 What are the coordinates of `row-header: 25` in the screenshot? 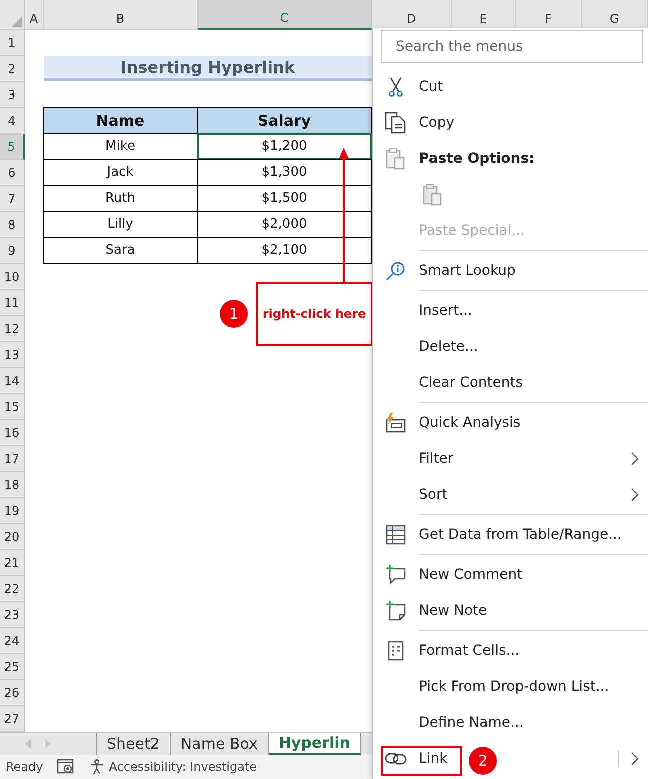 It's located at (12, 667).